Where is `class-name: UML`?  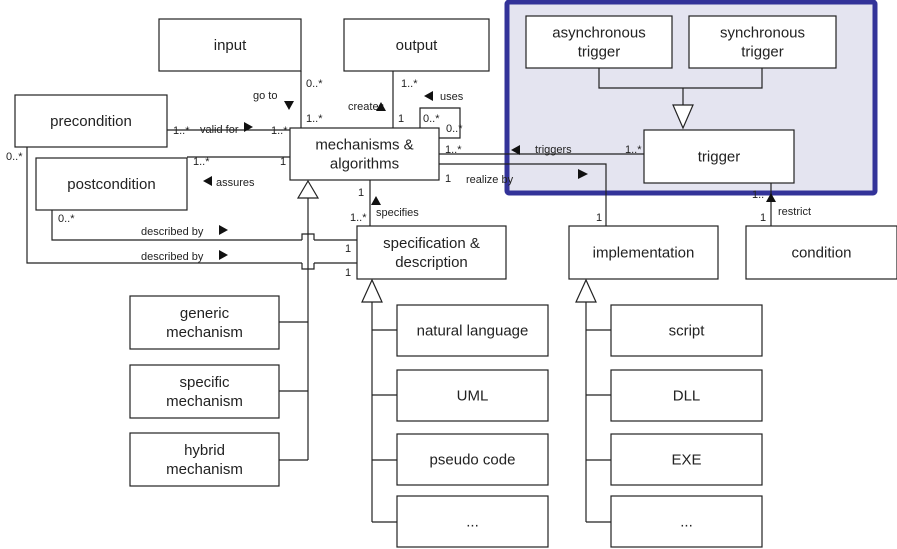 class-name: UML is located at coordinates (473, 396).